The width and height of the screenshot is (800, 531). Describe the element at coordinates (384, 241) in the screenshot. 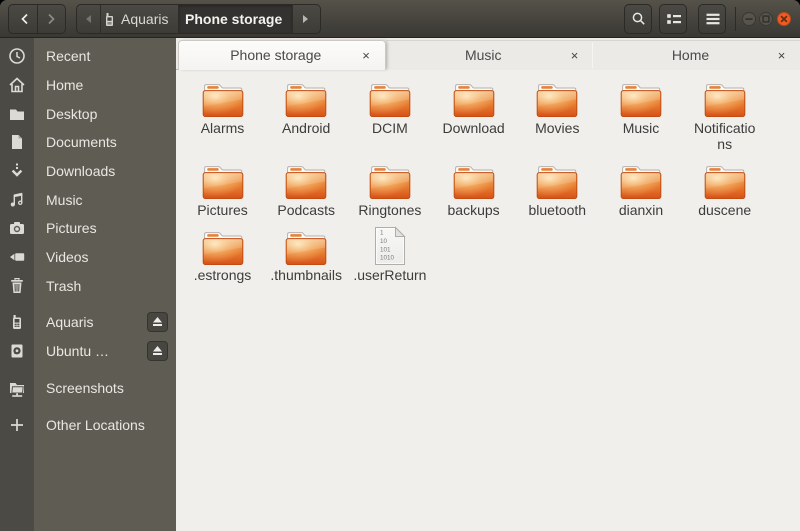

I see `svg-text: 10` at that location.